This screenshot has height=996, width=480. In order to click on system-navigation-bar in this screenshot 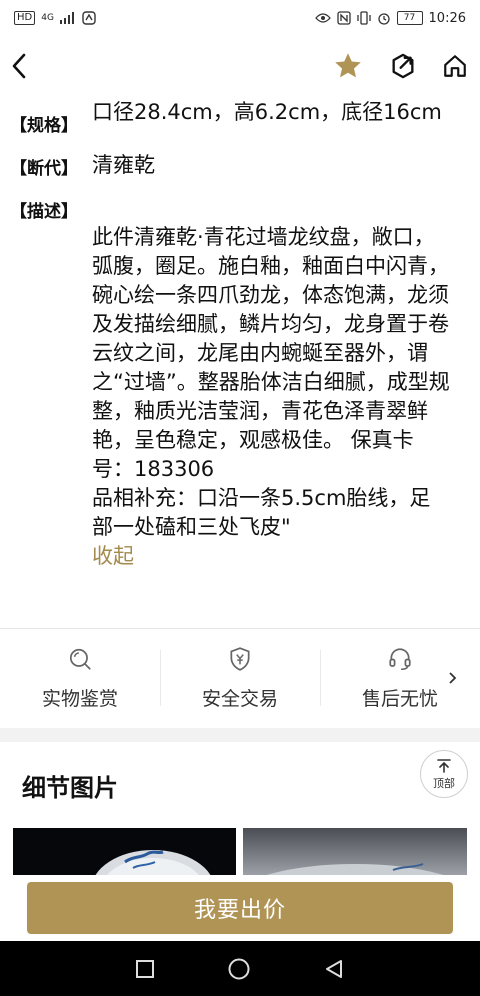, I will do `click(240, 968)`.